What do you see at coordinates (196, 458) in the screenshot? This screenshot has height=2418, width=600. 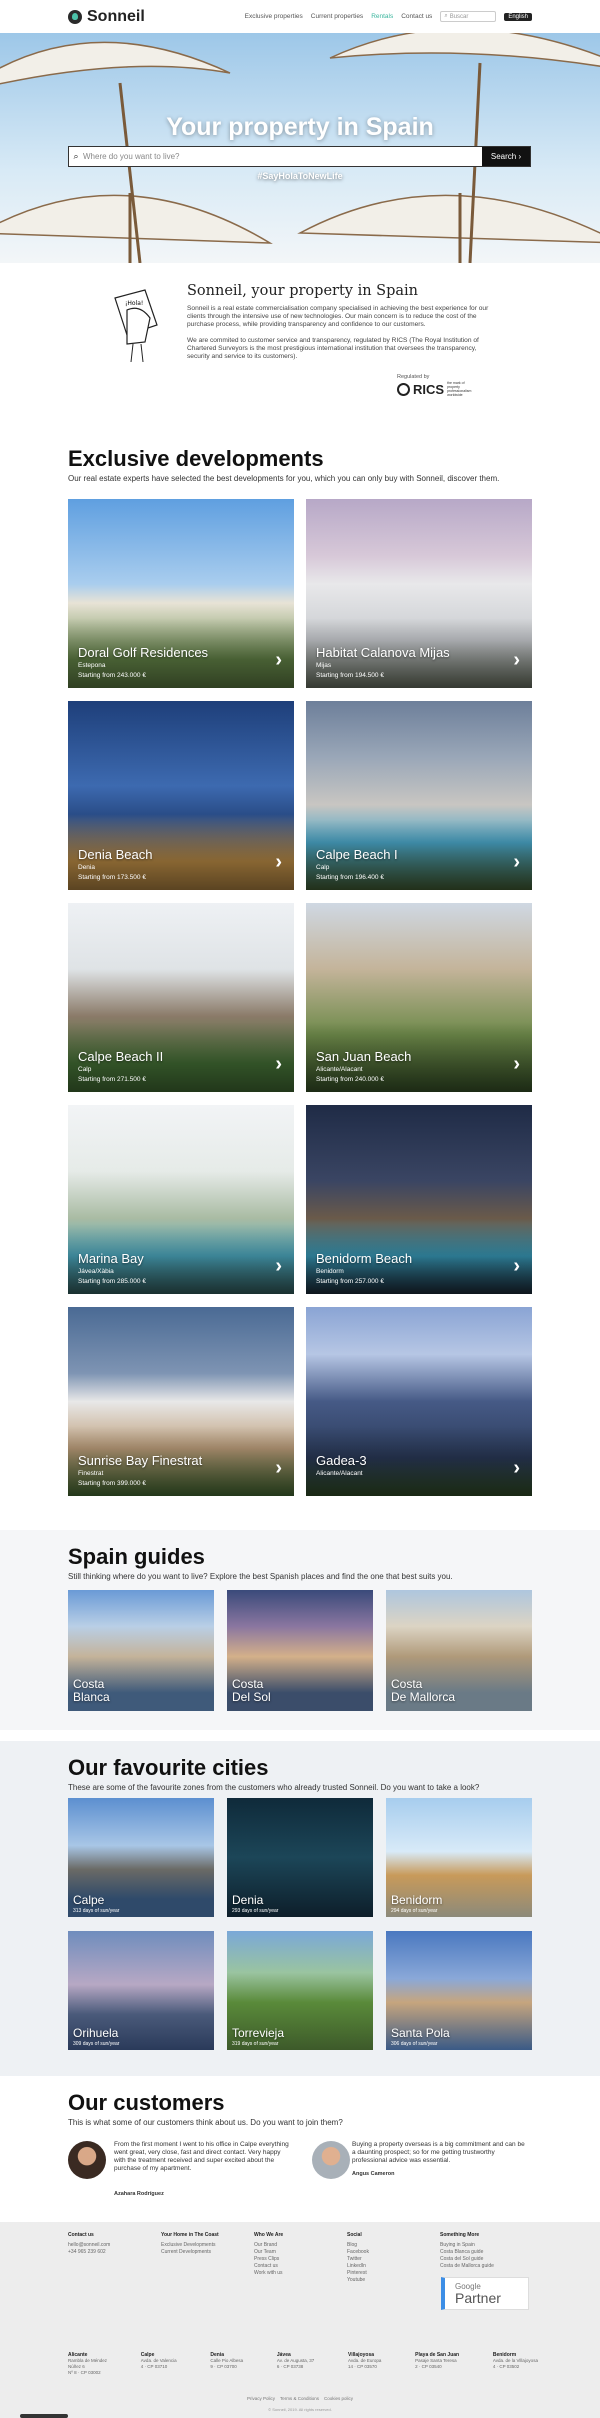 I see `developments-title: Exclusive developments` at bounding box center [196, 458].